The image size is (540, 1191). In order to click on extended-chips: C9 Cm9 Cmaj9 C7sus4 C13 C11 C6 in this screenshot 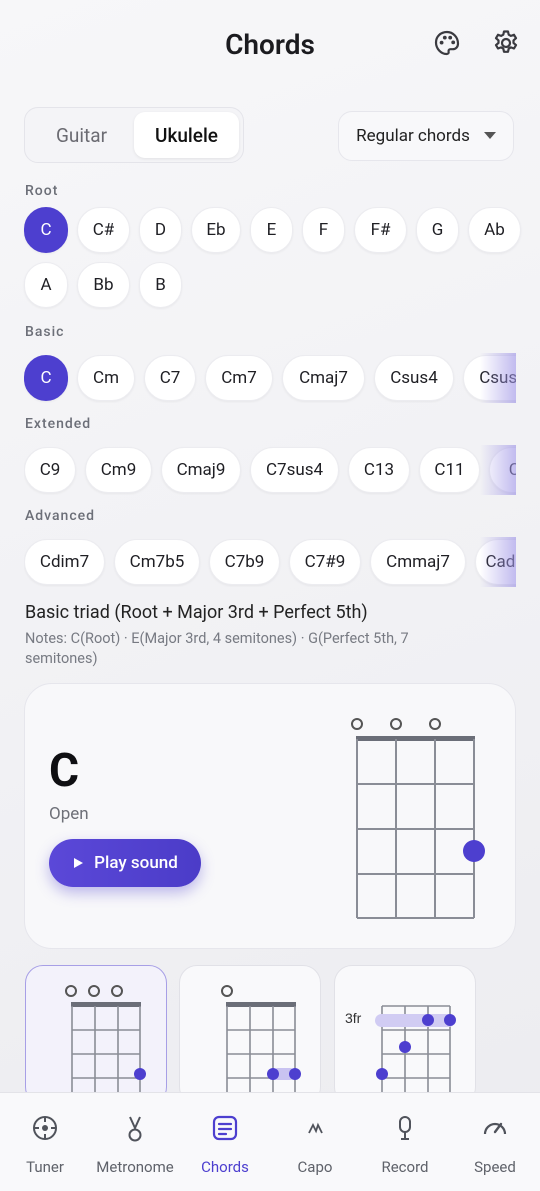, I will do `click(270, 470)`.